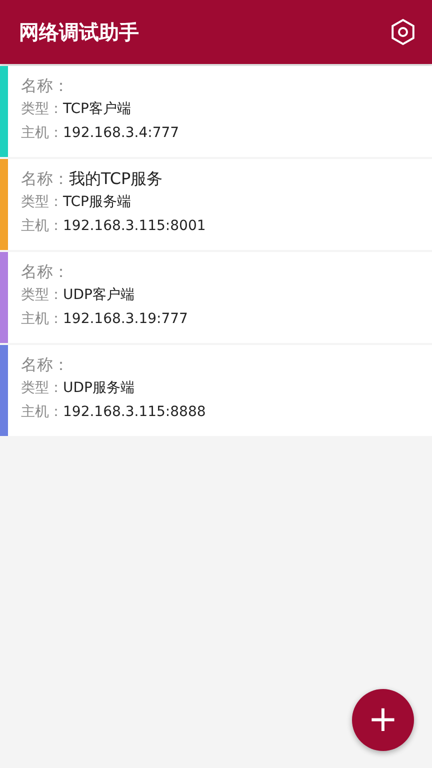 The height and width of the screenshot is (768, 432). What do you see at coordinates (125, 319) in the screenshot?
I see `host-address: 192.168.3.19:777` at bounding box center [125, 319].